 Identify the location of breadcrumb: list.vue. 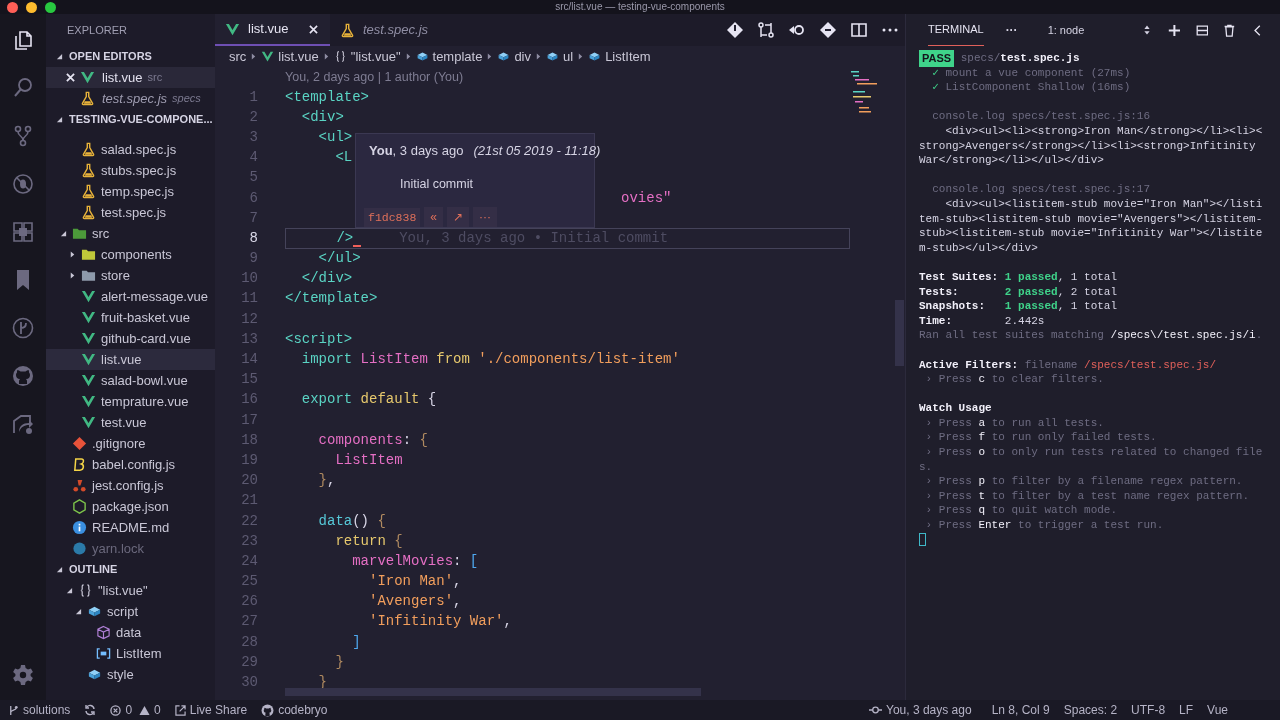
(290, 56).